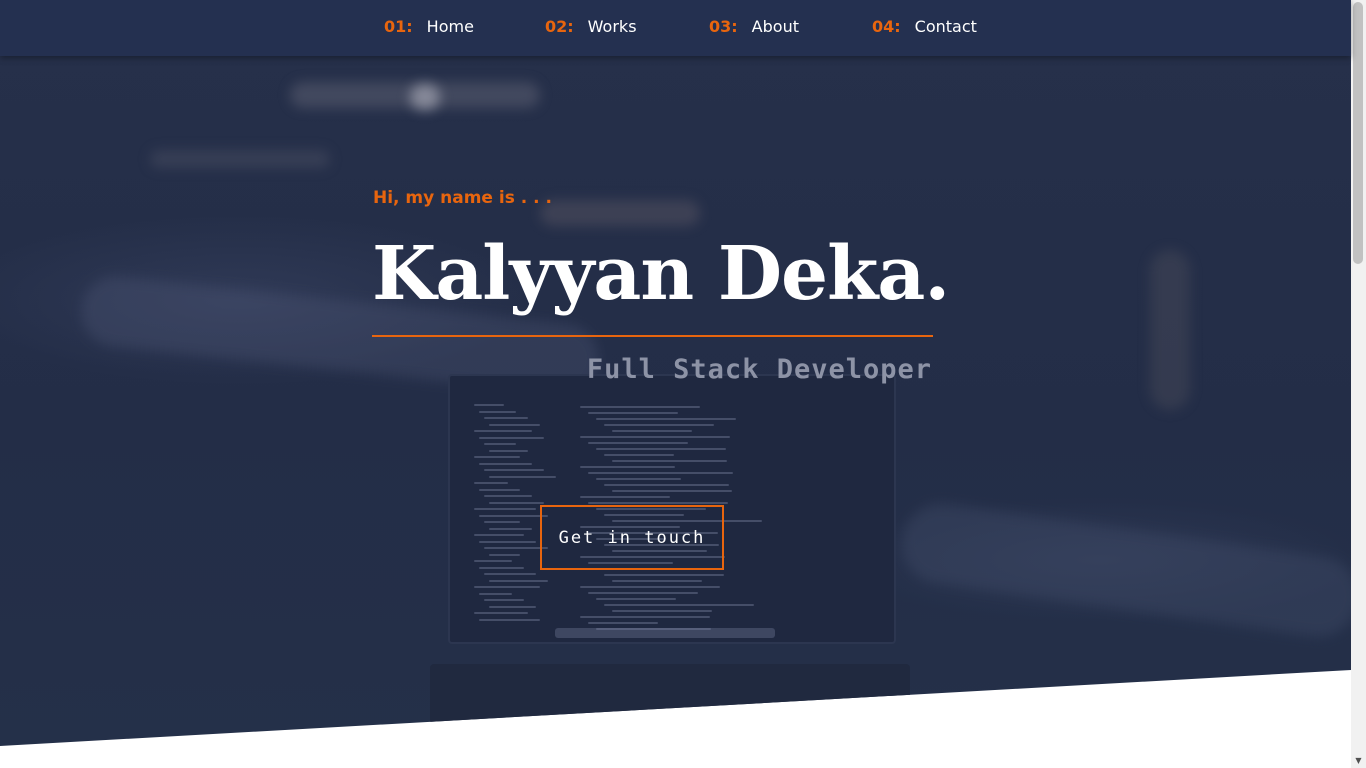 This screenshot has width=1366, height=768. Describe the element at coordinates (759, 369) in the screenshot. I see `hero-role: Full Stack Developer` at that location.